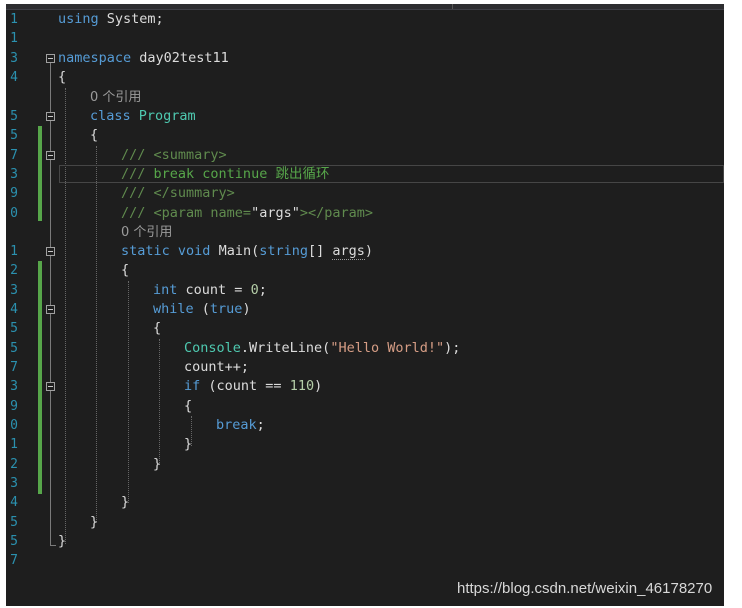 This screenshot has height=608, width=742. Describe the element at coordinates (78, 19) in the screenshot. I see `keyword: using` at that location.